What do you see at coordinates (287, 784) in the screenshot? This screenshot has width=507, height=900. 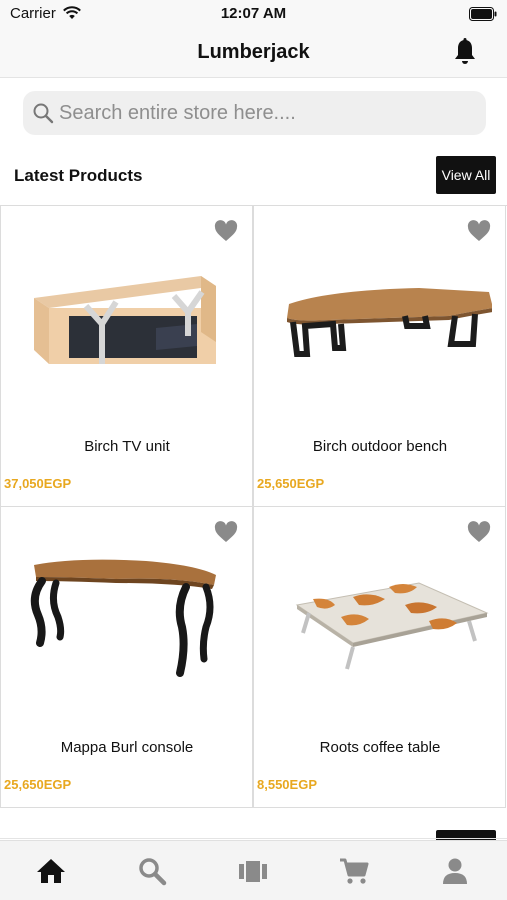 I see `product-price: 8,550EGP` at bounding box center [287, 784].